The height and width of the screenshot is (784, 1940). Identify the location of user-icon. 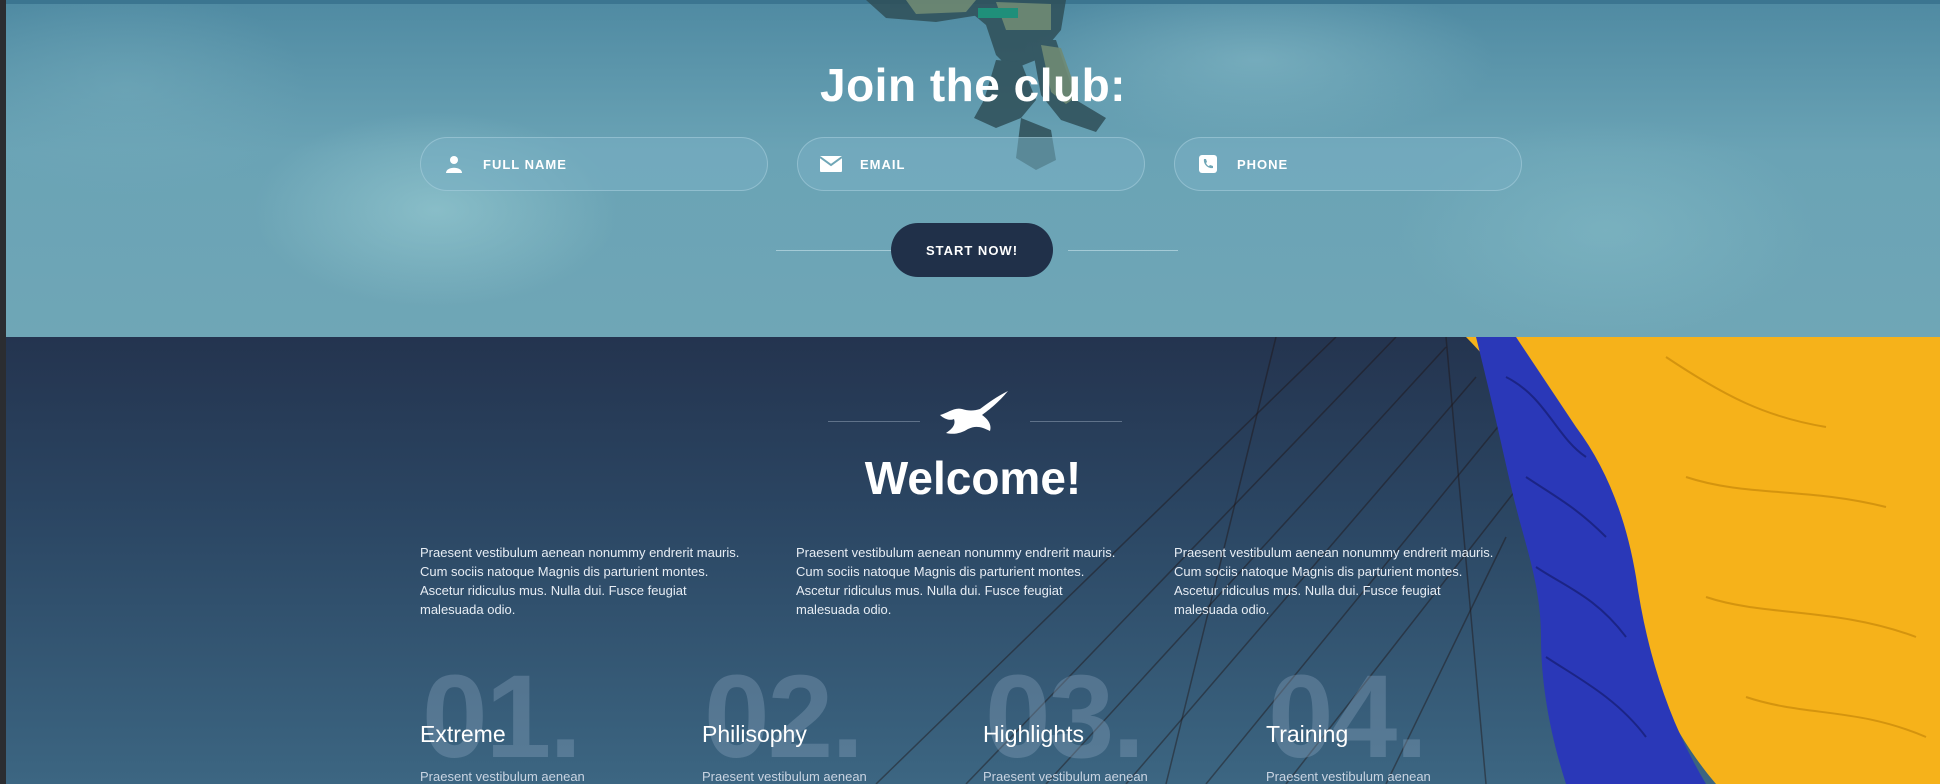
(454, 164).